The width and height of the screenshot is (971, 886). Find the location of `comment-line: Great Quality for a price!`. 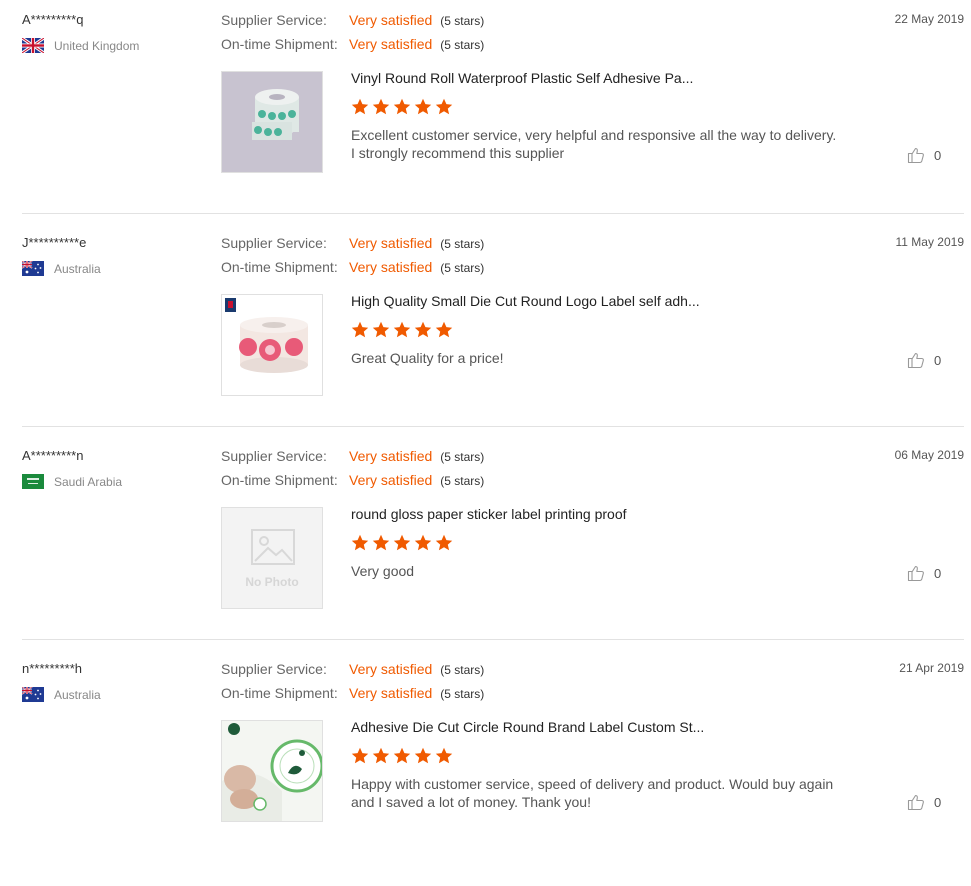

comment-line: Great Quality for a price! is located at coordinates (427, 358).